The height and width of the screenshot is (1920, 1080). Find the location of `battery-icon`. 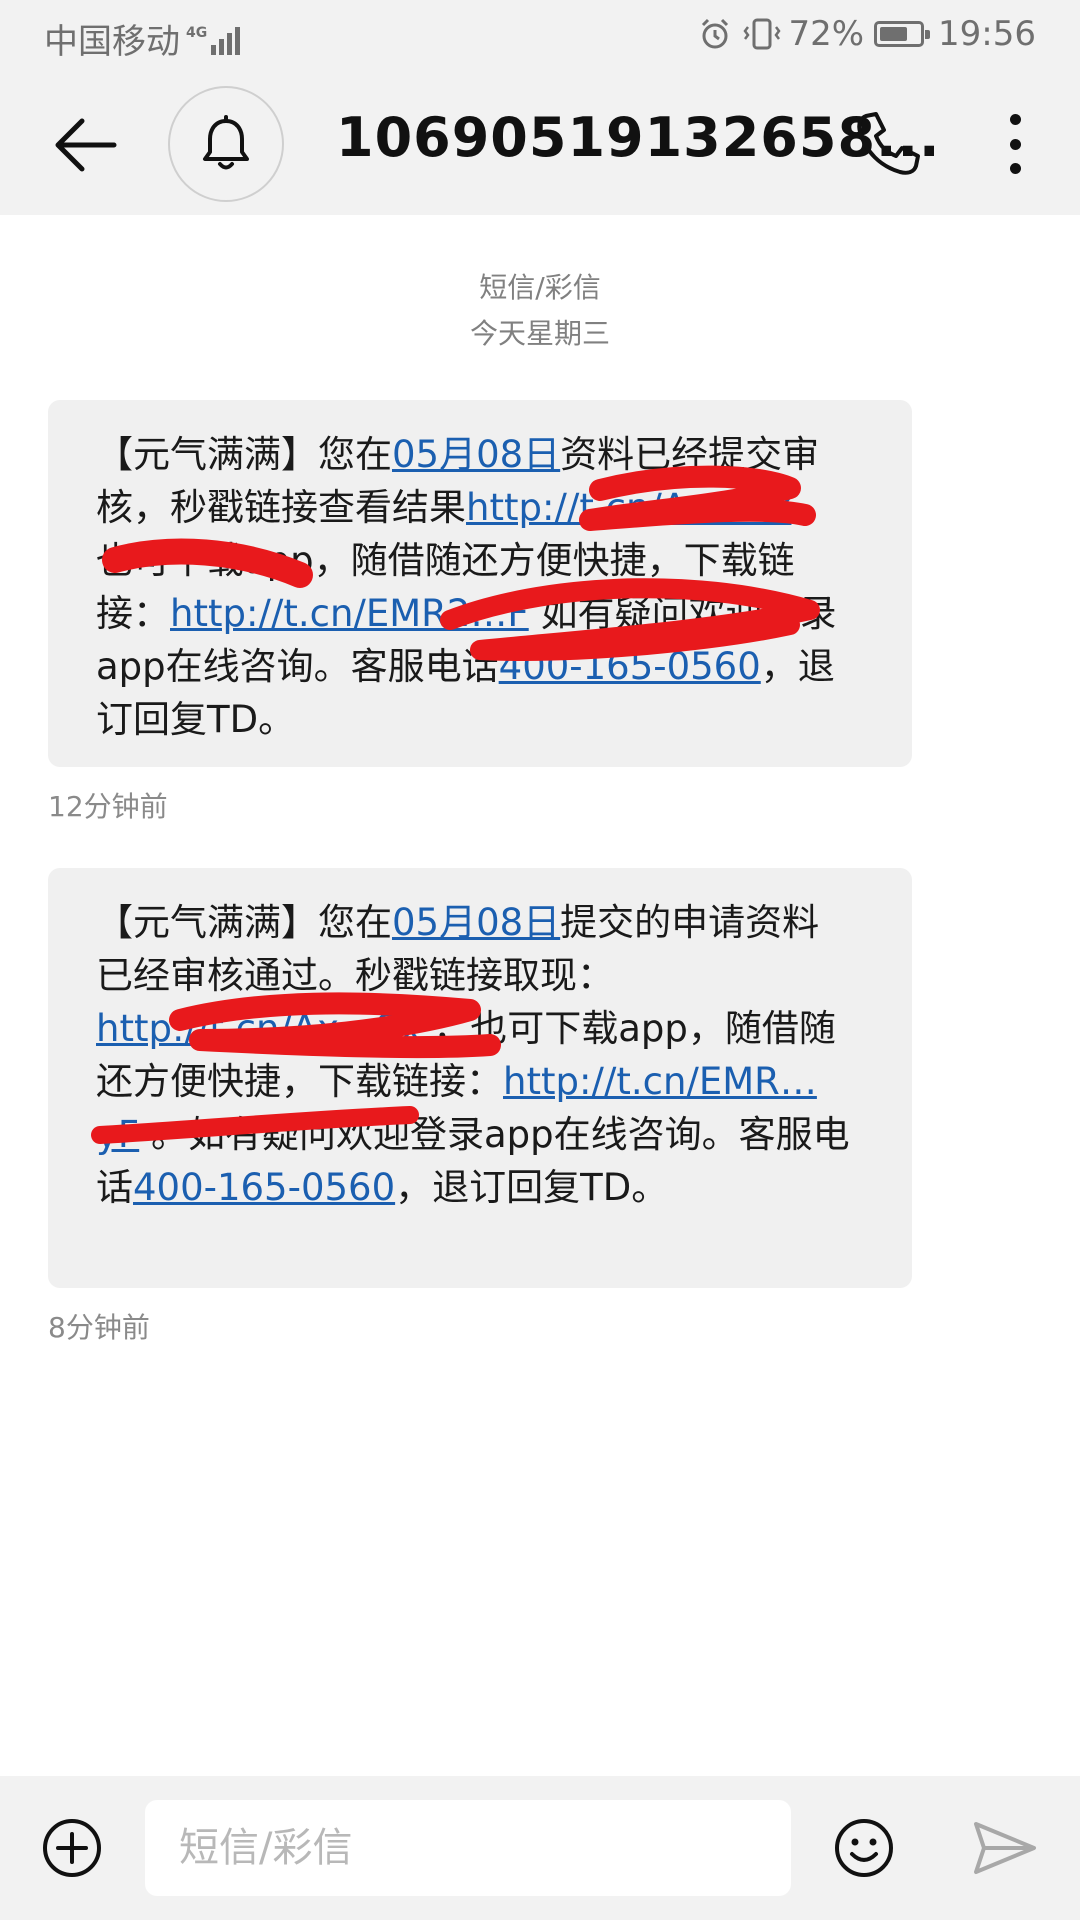

battery-icon is located at coordinates (902, 34).